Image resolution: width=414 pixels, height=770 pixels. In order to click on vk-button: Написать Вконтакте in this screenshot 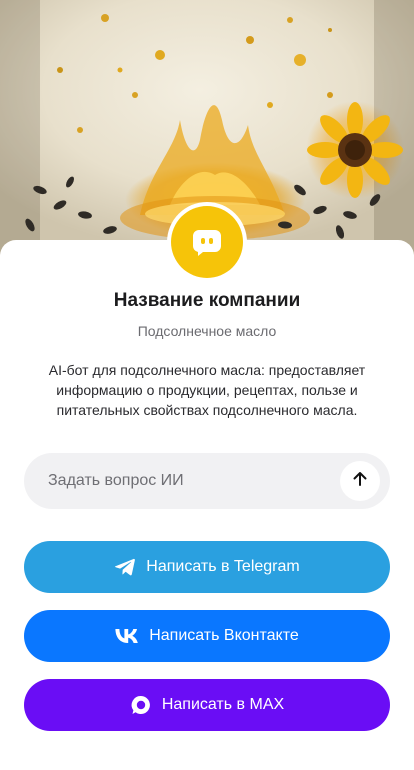, I will do `click(207, 636)`.